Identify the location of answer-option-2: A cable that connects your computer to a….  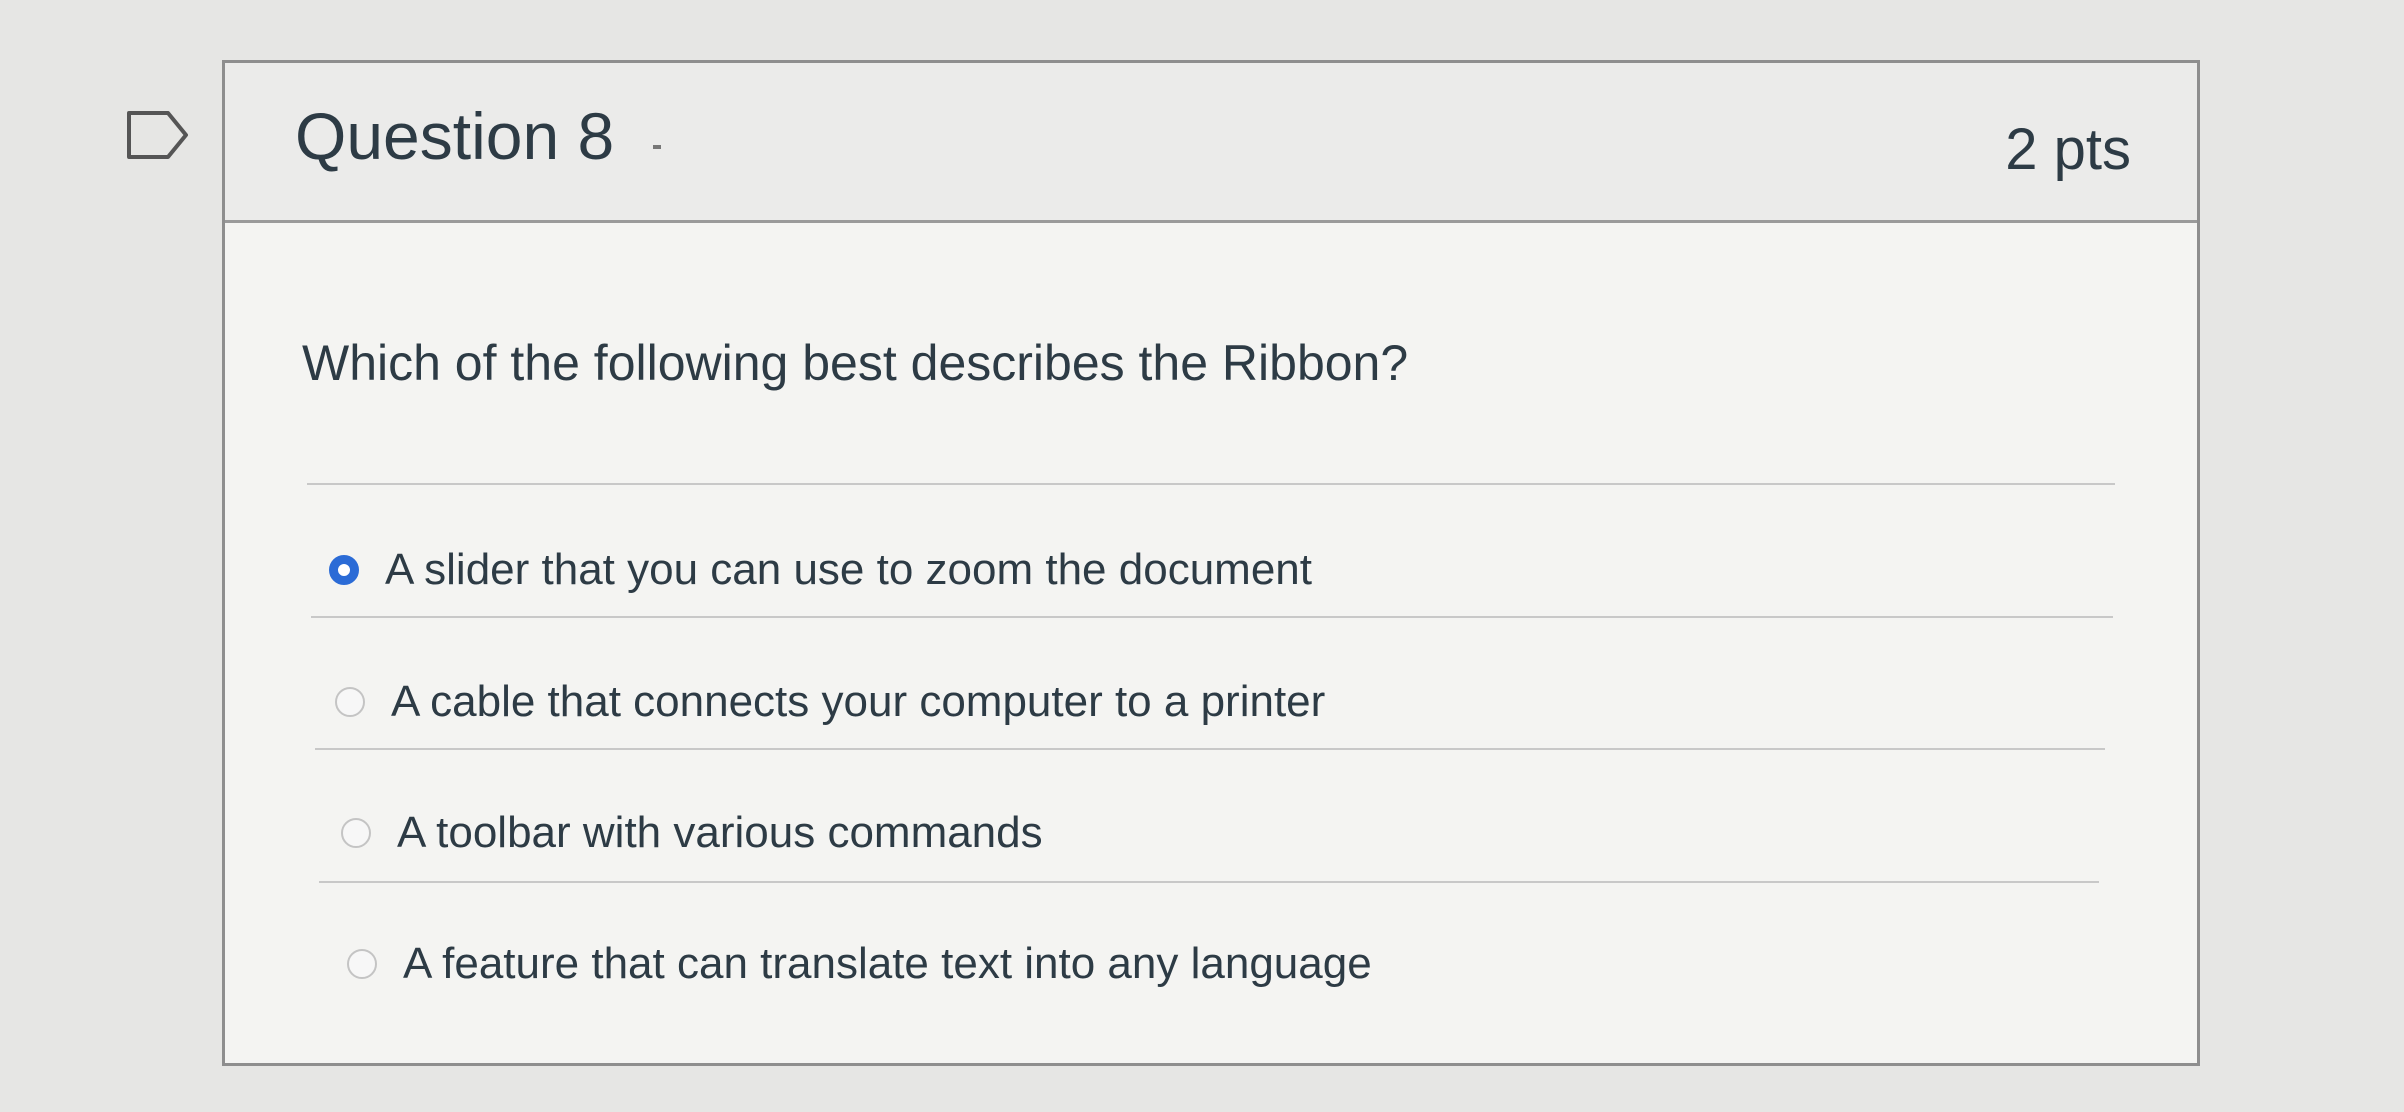
(830, 702).